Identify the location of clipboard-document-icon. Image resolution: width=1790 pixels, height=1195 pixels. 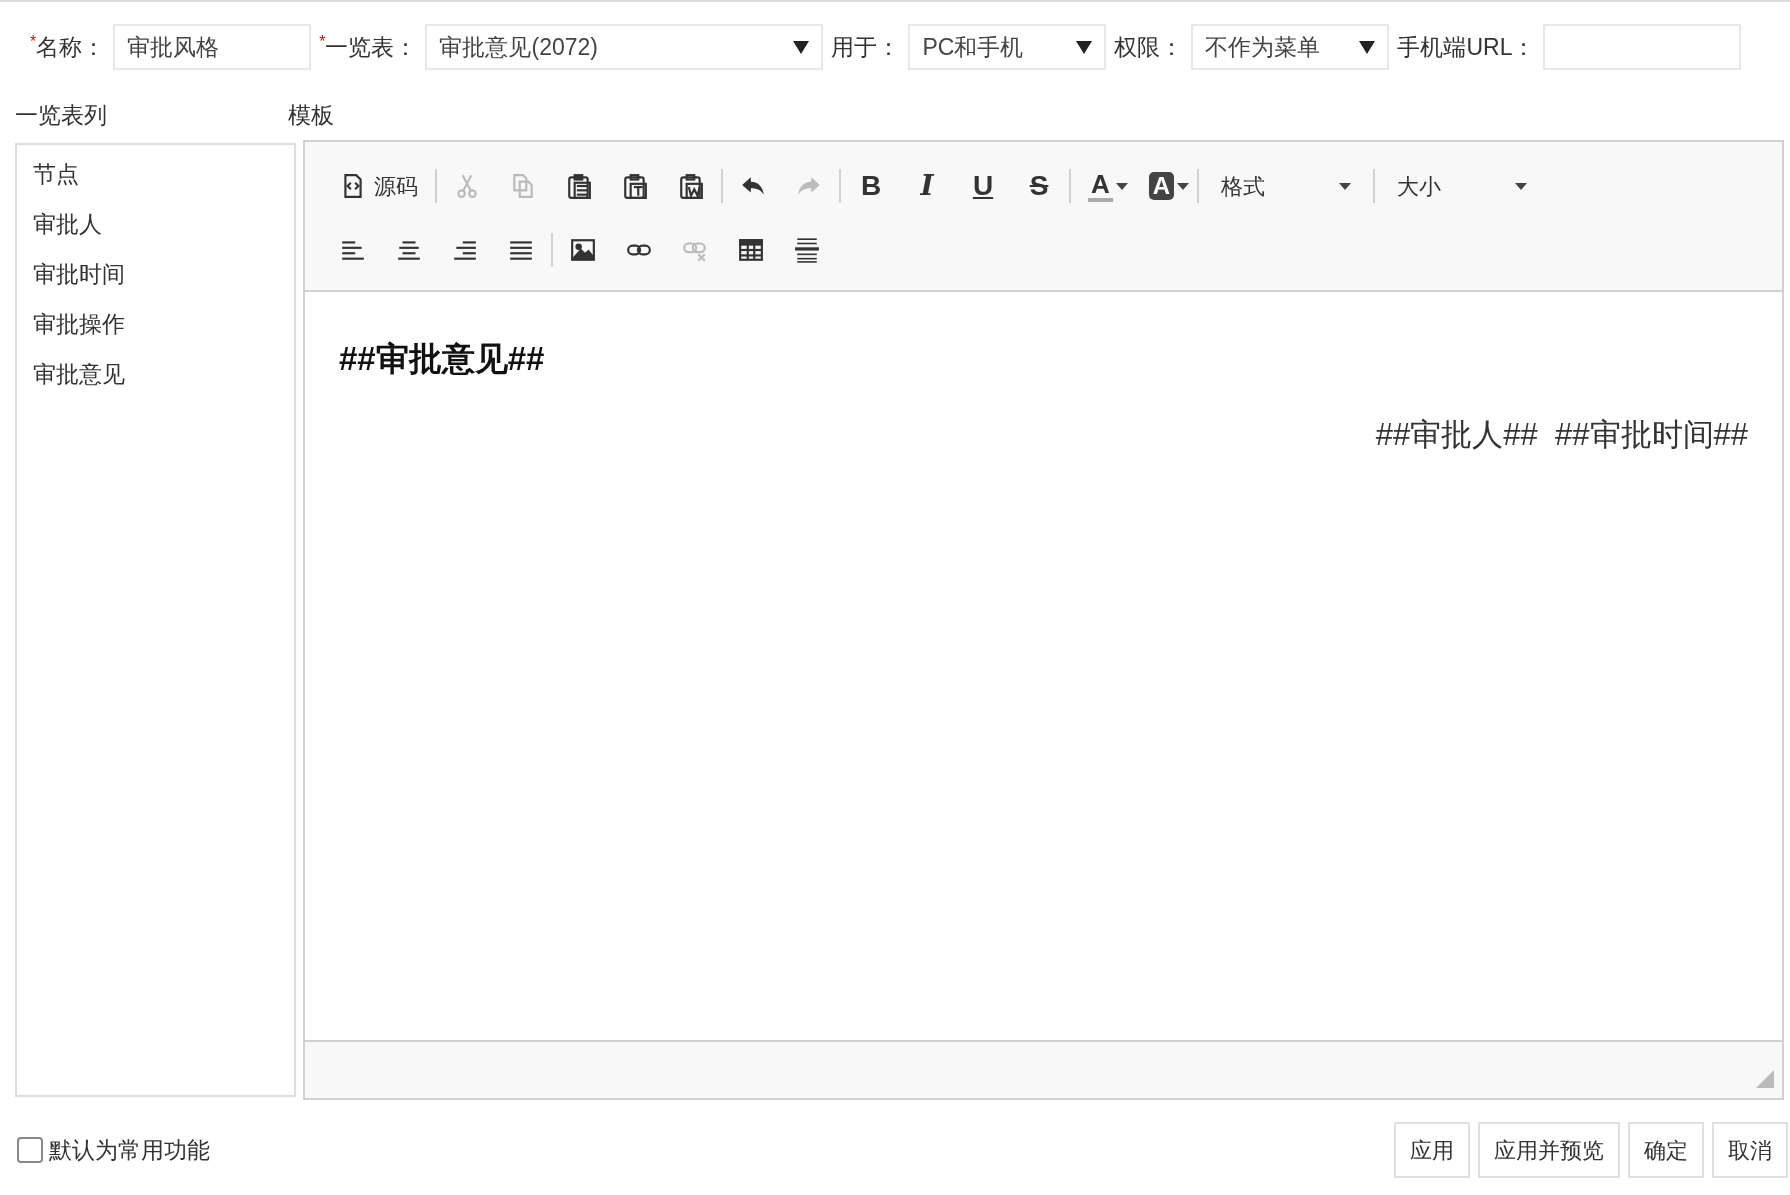
(691, 186).